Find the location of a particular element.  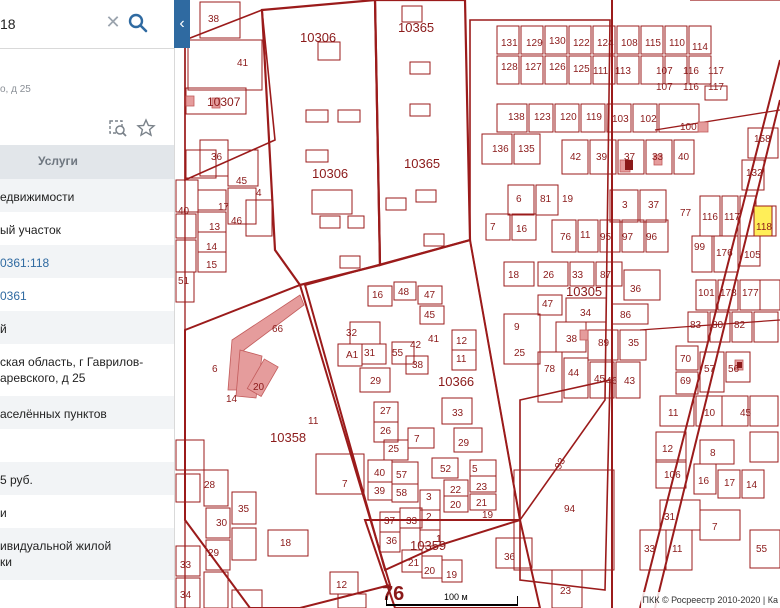

svg-text: 80 is located at coordinates (718, 325).